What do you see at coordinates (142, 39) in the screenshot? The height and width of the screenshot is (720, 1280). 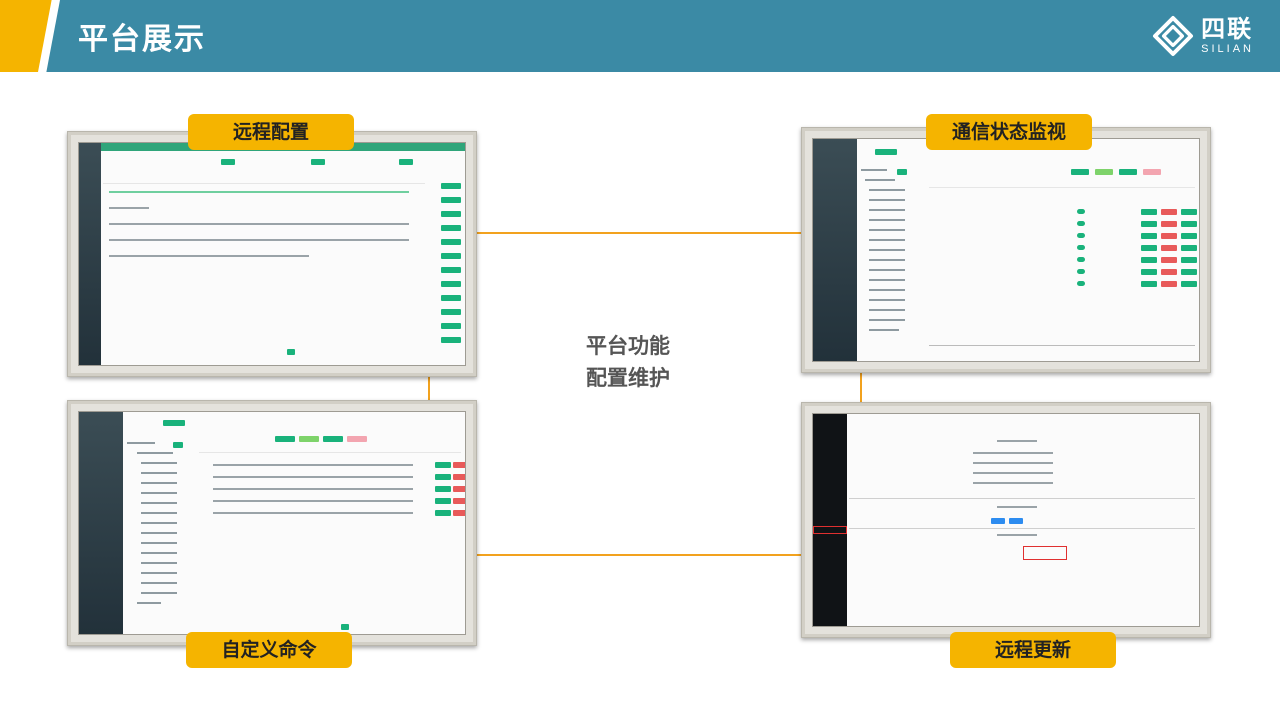 I see `page-title: 平台展示` at bounding box center [142, 39].